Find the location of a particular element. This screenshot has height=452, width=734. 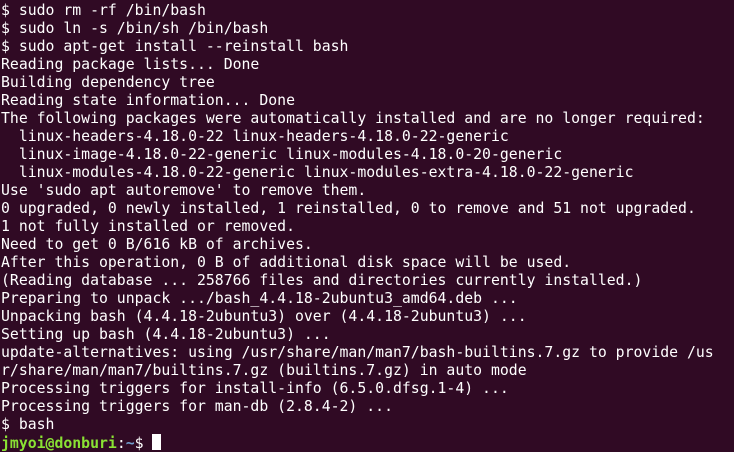

terminal-line: Reading package lists... Done is located at coordinates (130, 64).